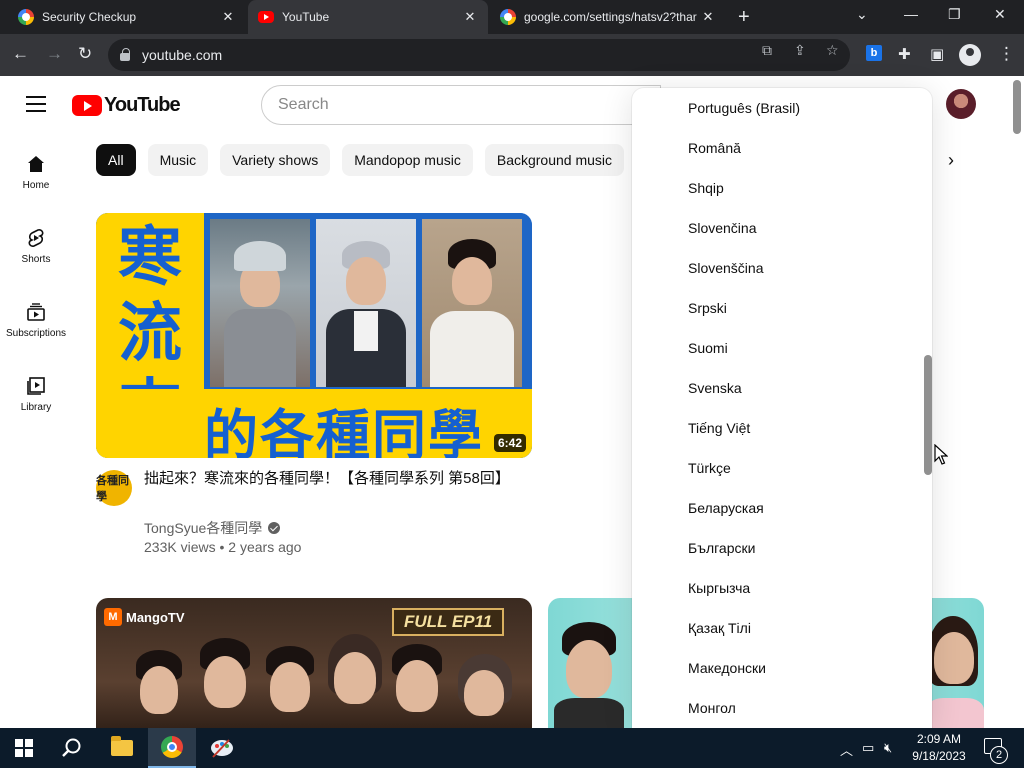 This screenshot has height=768, width=1024. Describe the element at coordinates (999, 755) in the screenshot. I see `notification-count-badge: 2` at that location.